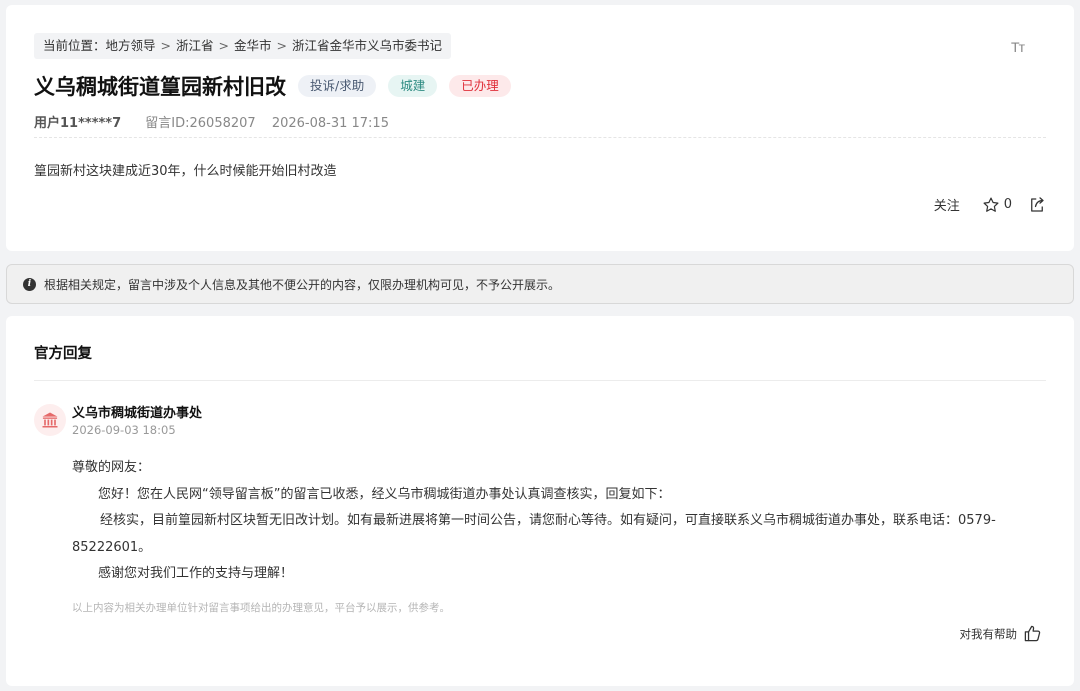  I want to click on reply-heading: 官方回复, so click(63, 354).